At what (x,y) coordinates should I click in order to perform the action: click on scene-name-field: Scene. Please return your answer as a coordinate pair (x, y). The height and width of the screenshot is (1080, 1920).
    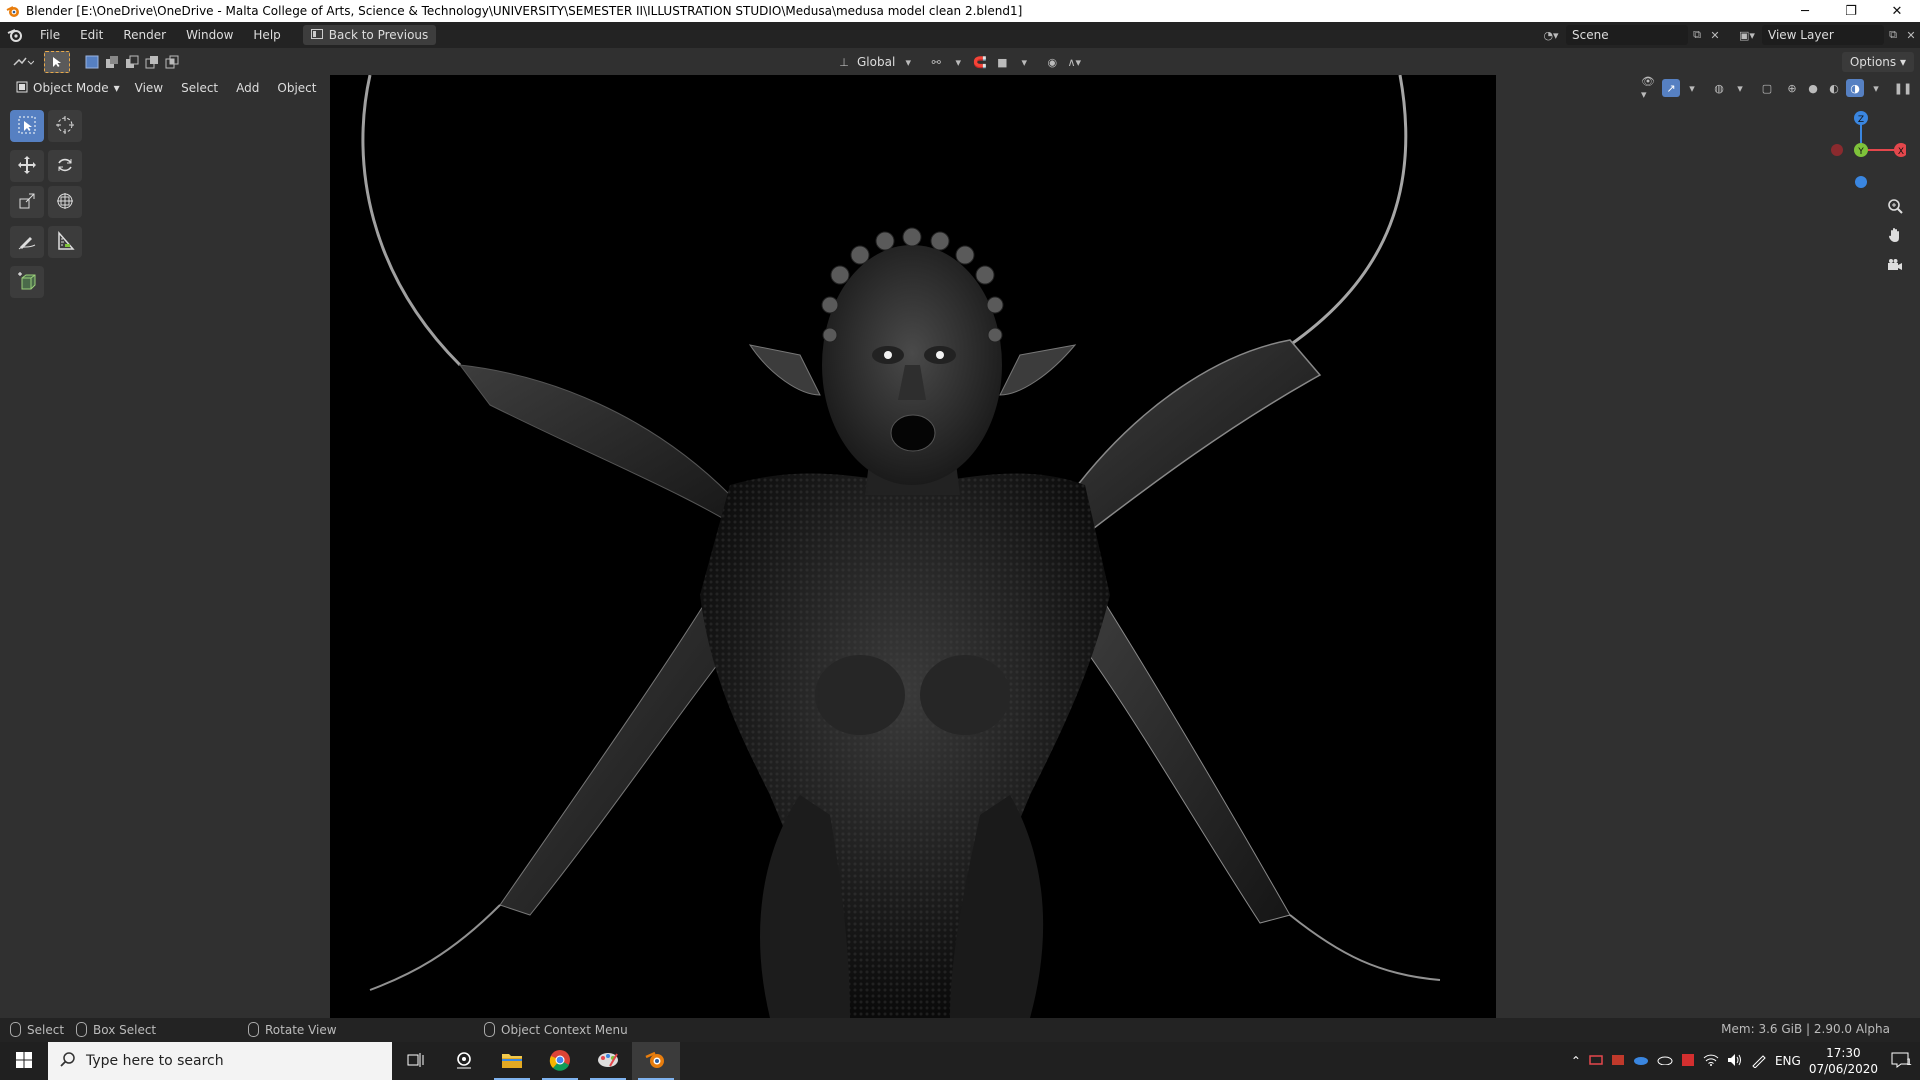
    Looking at the image, I should click on (1627, 35).